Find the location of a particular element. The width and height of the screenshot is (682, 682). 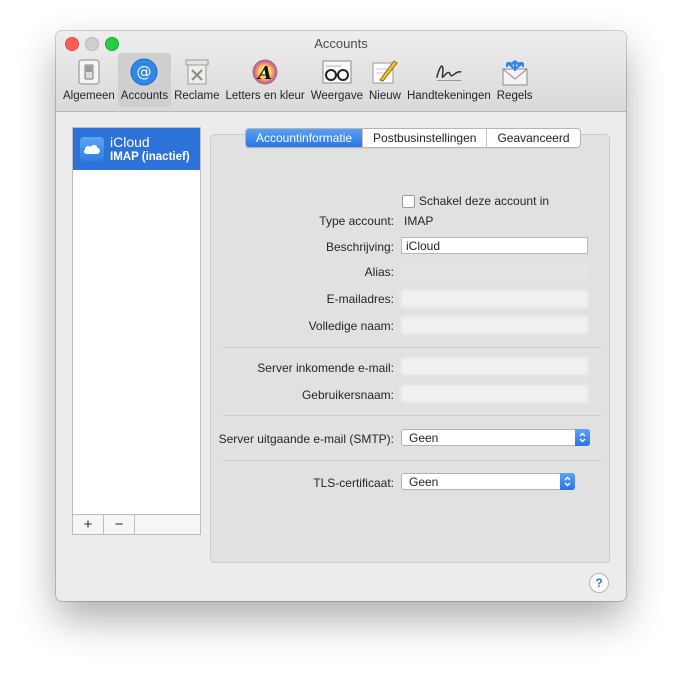

enable-account-label: Schakel deze account in is located at coordinates (484, 201).